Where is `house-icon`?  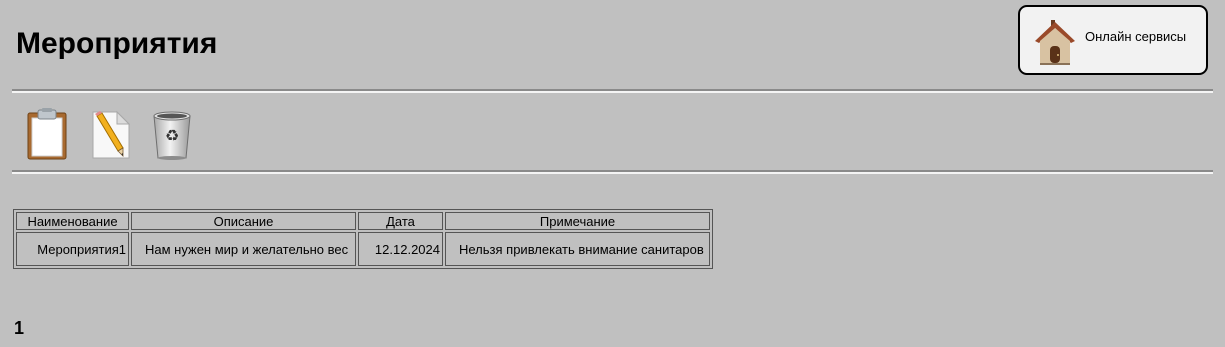 house-icon is located at coordinates (1055, 42).